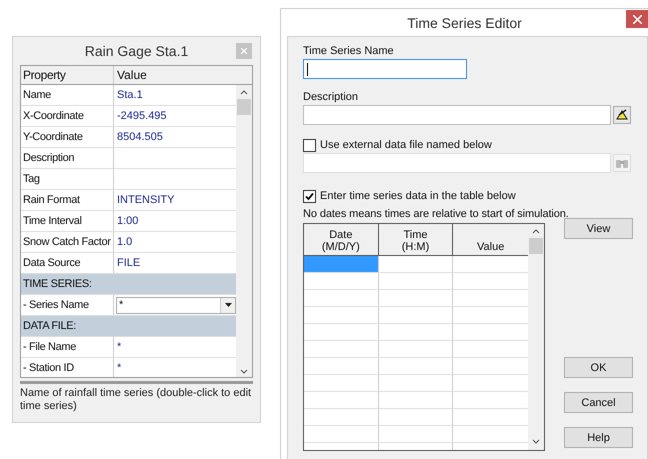  What do you see at coordinates (140, 137) in the screenshot?
I see `property-value: 8504.505` at bounding box center [140, 137].